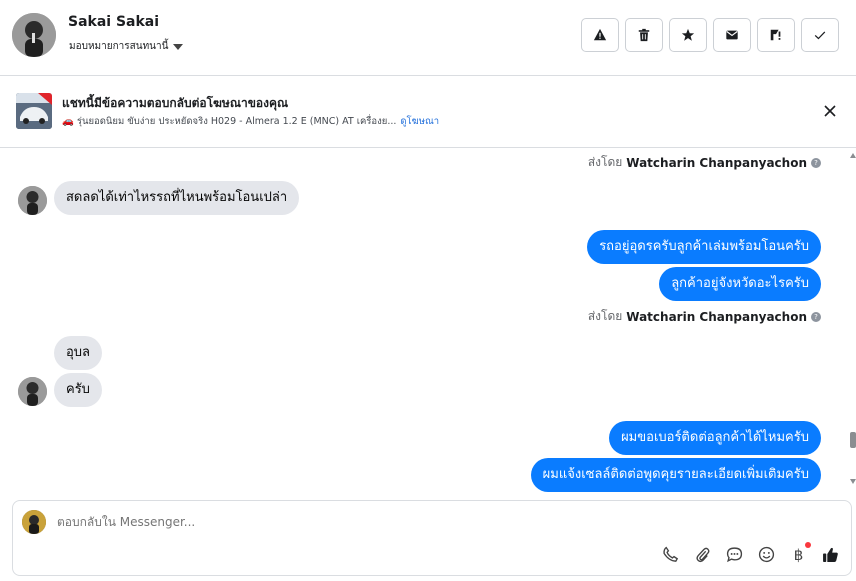 The height and width of the screenshot is (581, 856). I want to click on close-icon, so click(830, 111).